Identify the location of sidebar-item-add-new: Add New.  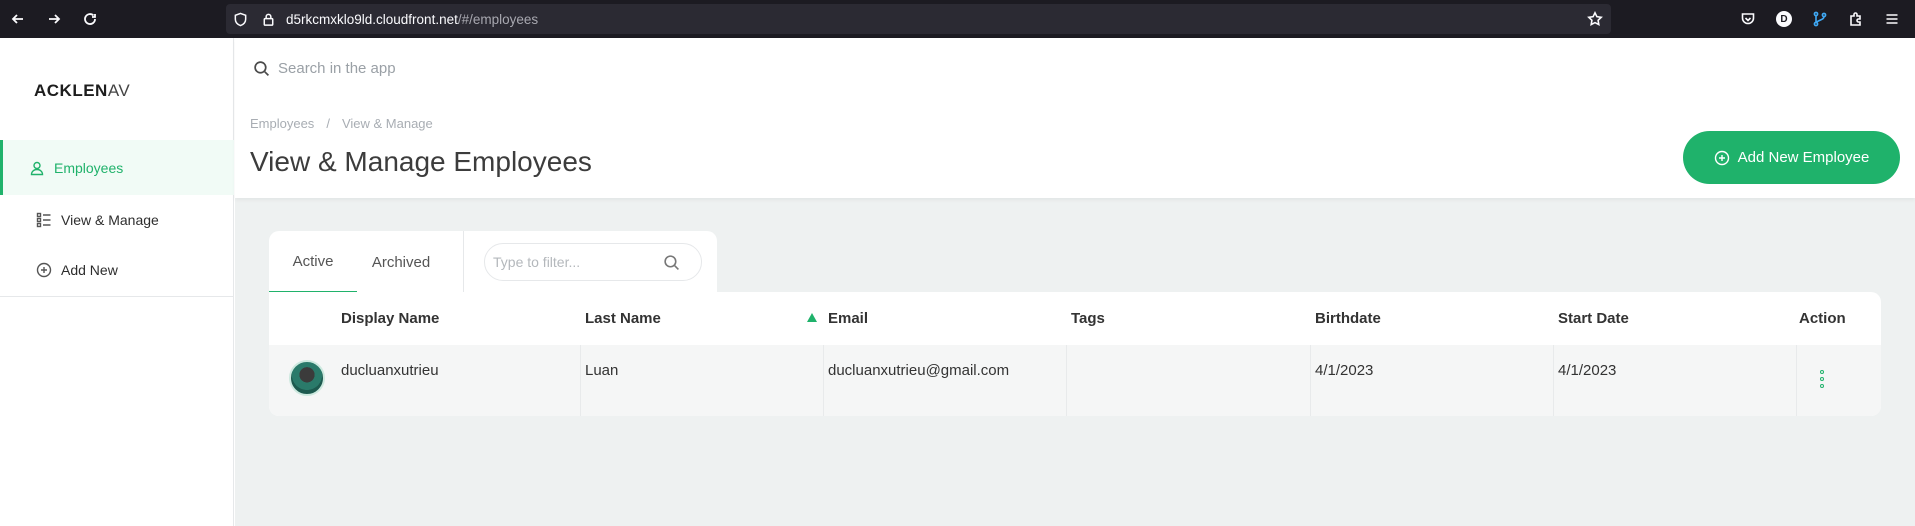
(117, 270).